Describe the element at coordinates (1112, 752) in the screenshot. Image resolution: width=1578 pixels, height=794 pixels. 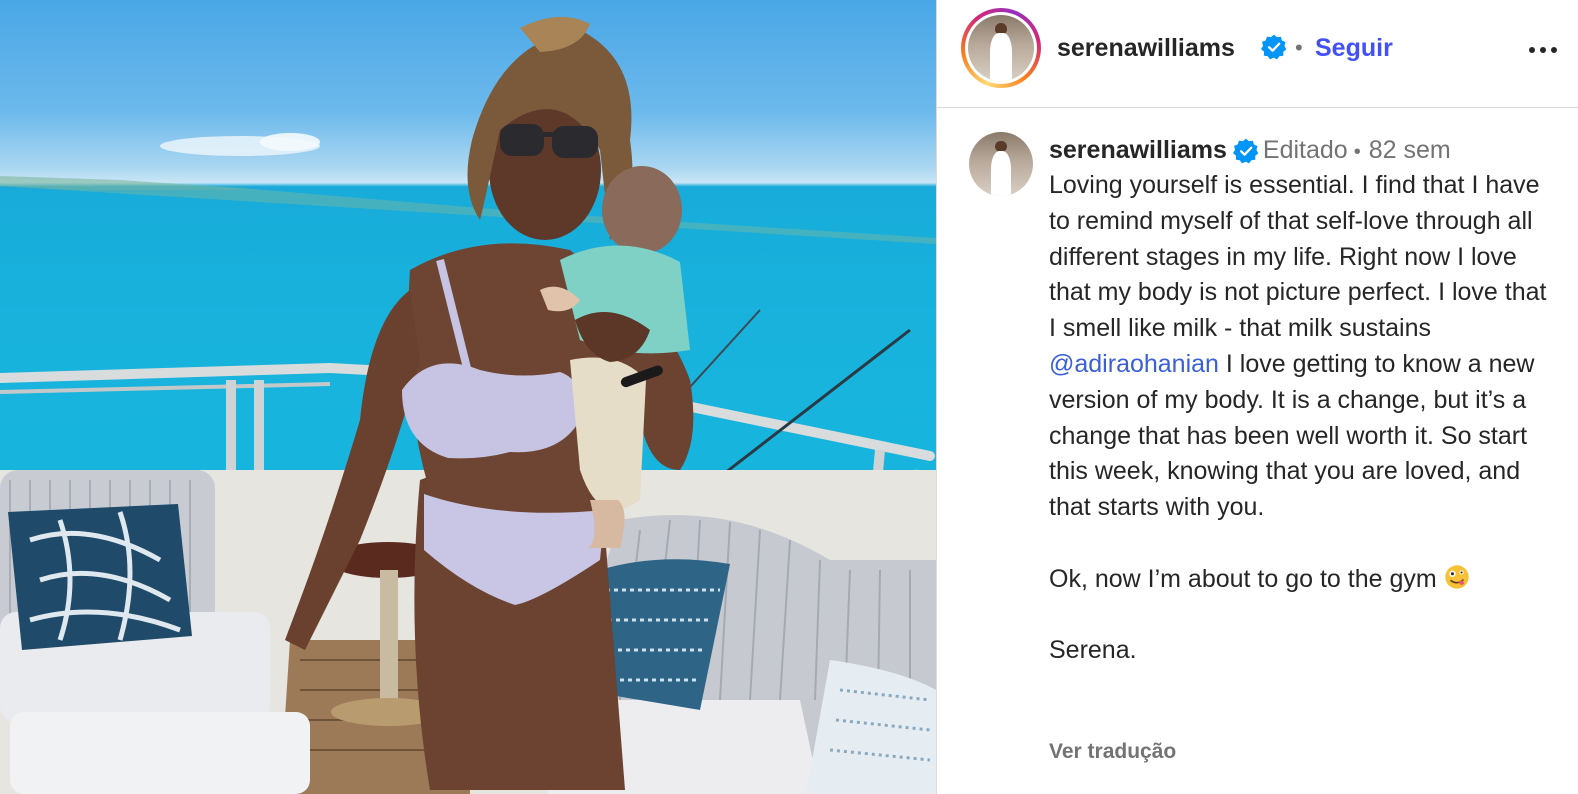
I see `see-translation-link: Ver tradução` at that location.